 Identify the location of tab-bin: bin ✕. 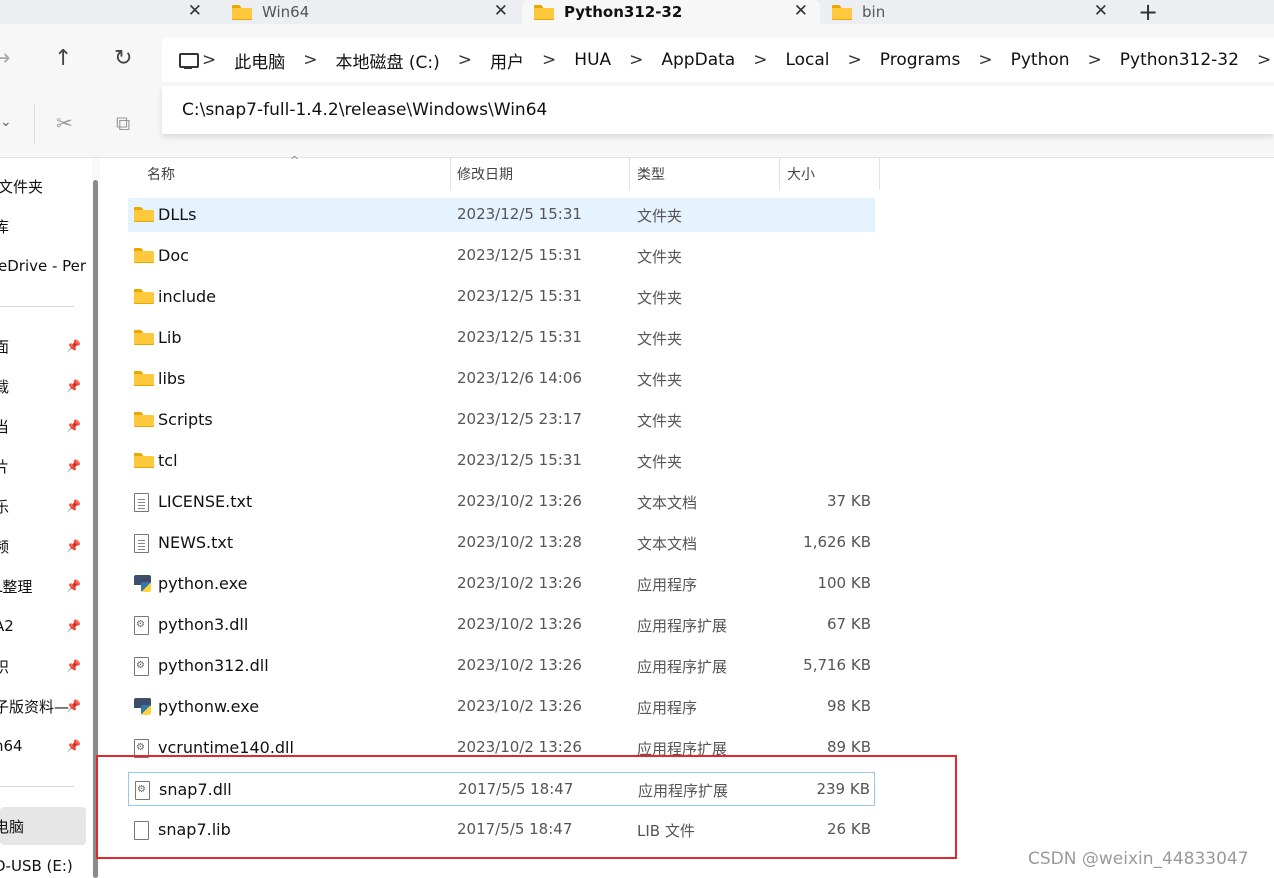
(971, 12).